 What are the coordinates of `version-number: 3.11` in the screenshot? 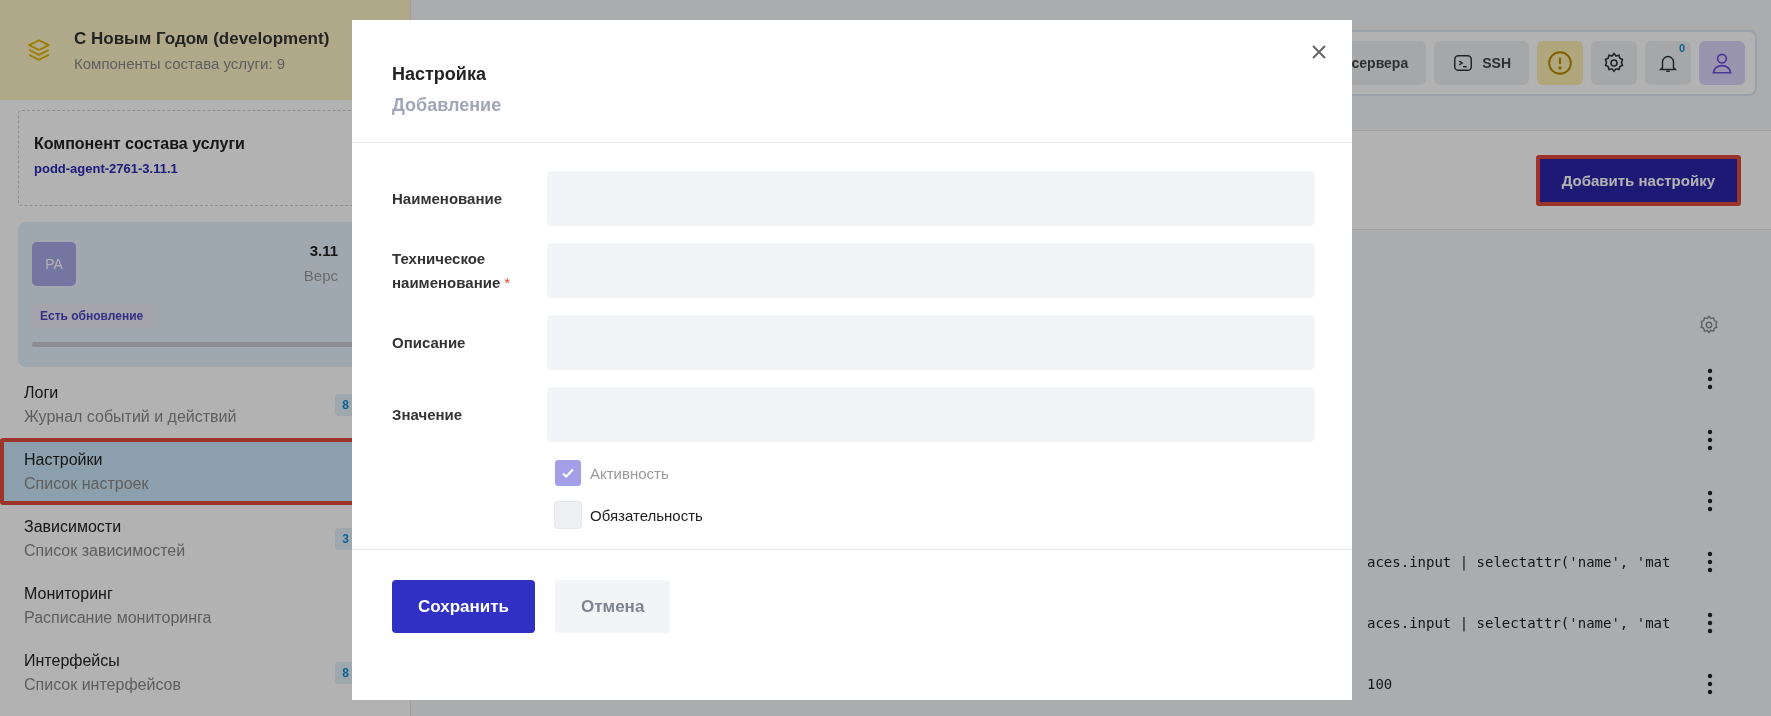 It's located at (323, 250).